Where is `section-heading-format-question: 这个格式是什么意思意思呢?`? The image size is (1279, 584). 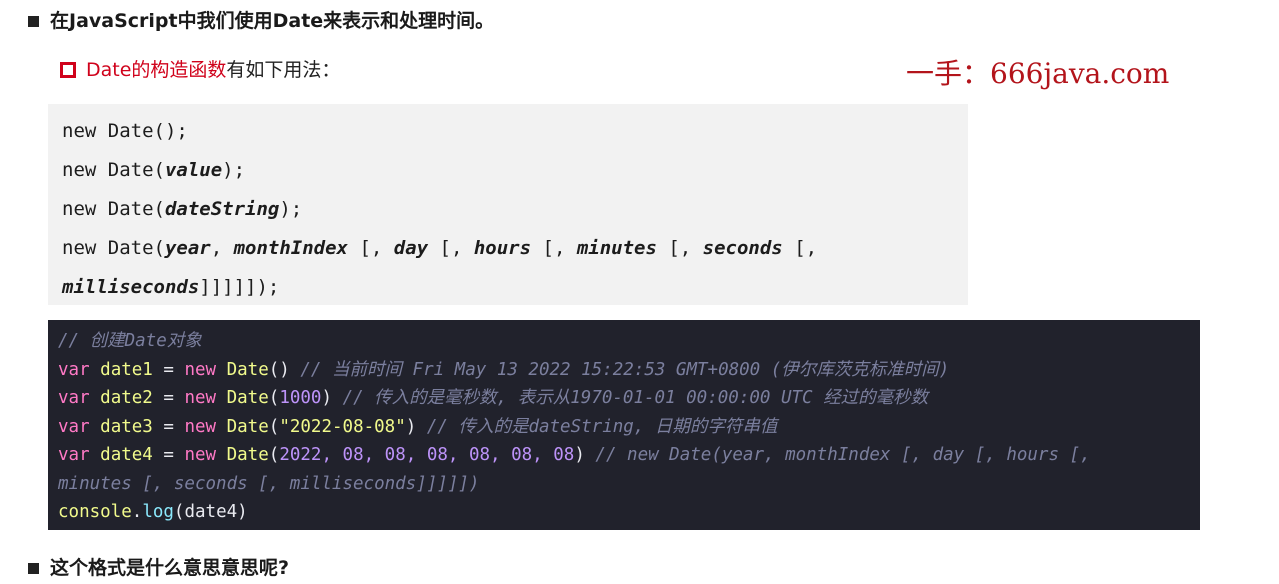 section-heading-format-question: 这个格式是什么意思意思呢? is located at coordinates (158, 568).